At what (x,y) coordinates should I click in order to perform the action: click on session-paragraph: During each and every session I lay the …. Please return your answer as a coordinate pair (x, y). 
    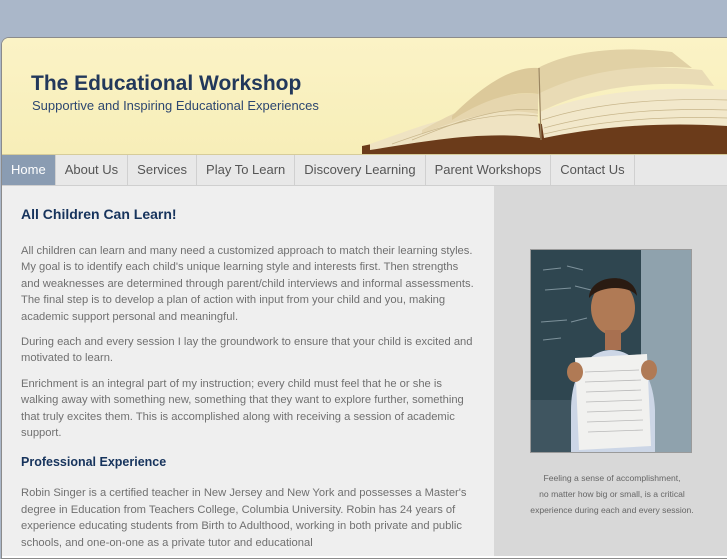
    Looking at the image, I should click on (247, 350).